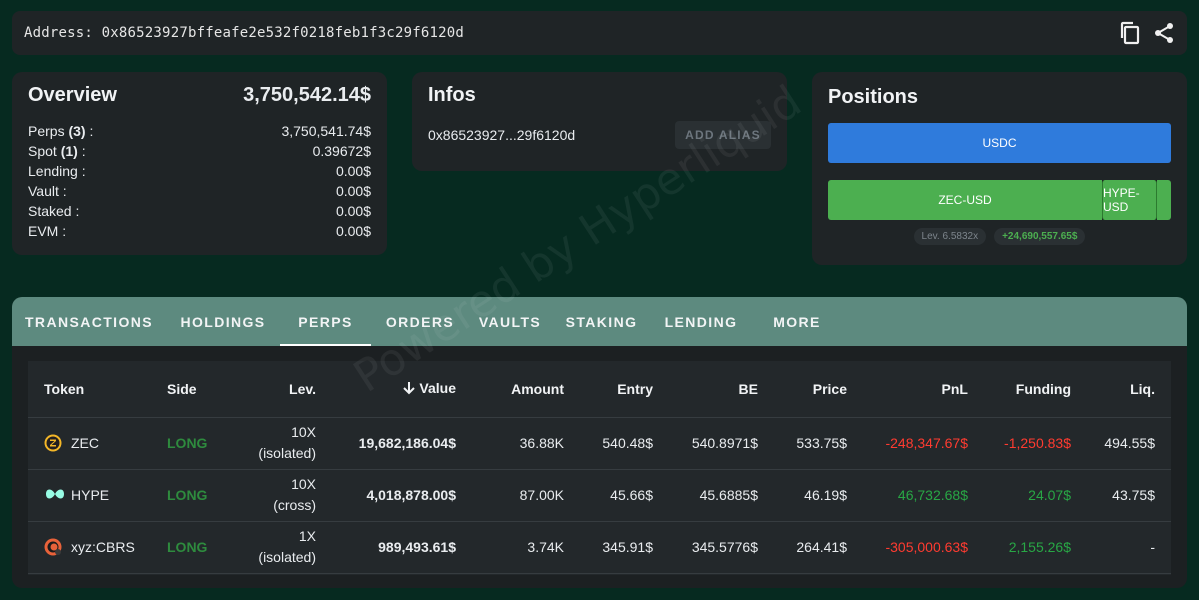 This screenshot has width=1199, height=600. Describe the element at coordinates (526, 547) in the screenshot. I see `cell-amount: 3.74K` at that location.